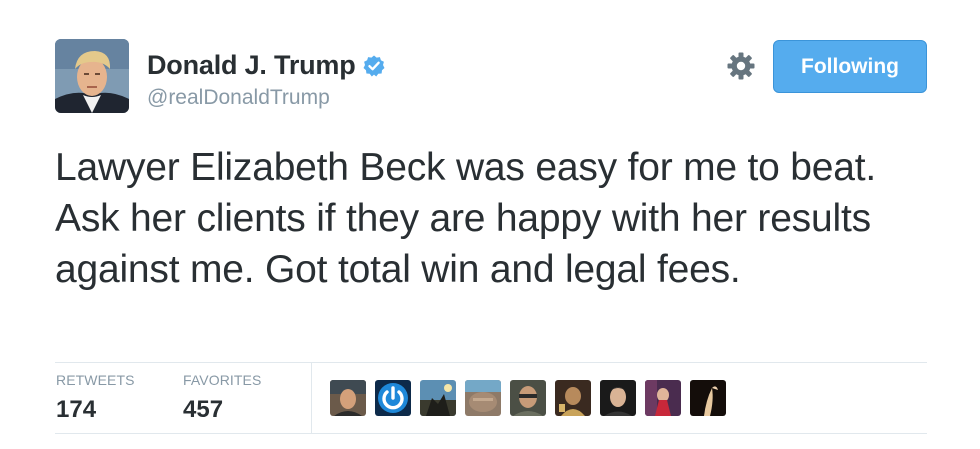  I want to click on favoriters-avatars, so click(532, 398).